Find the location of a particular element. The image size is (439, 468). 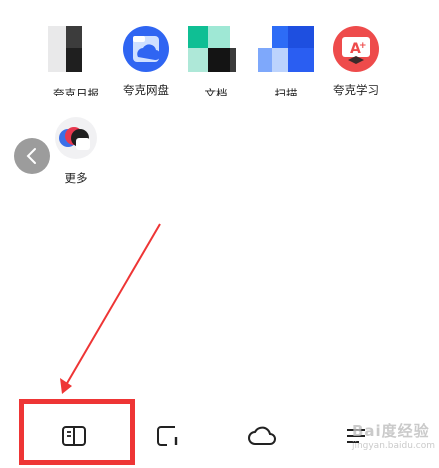

scan-icon is located at coordinates (286, 49).